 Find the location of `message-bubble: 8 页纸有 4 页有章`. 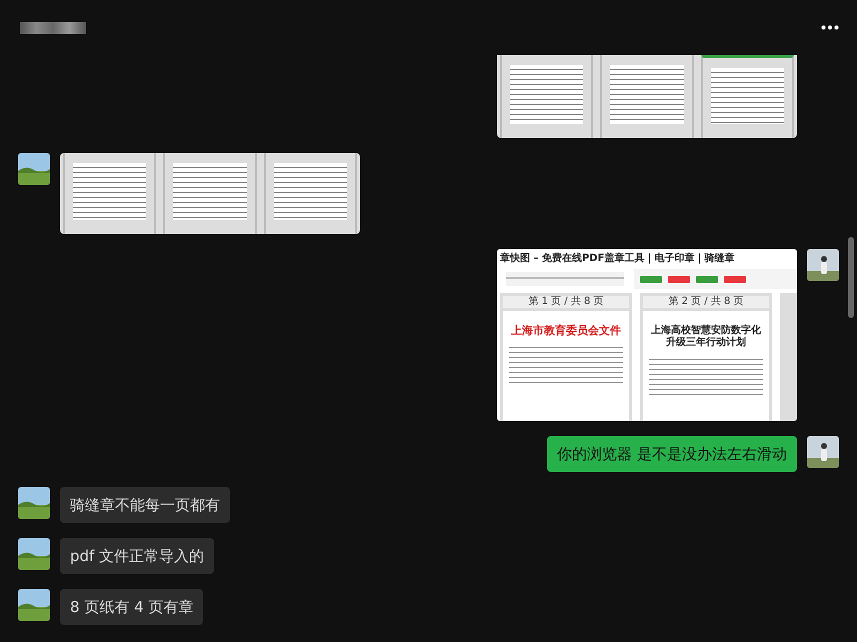

message-bubble: 8 页纸有 4 页有章 is located at coordinates (132, 607).